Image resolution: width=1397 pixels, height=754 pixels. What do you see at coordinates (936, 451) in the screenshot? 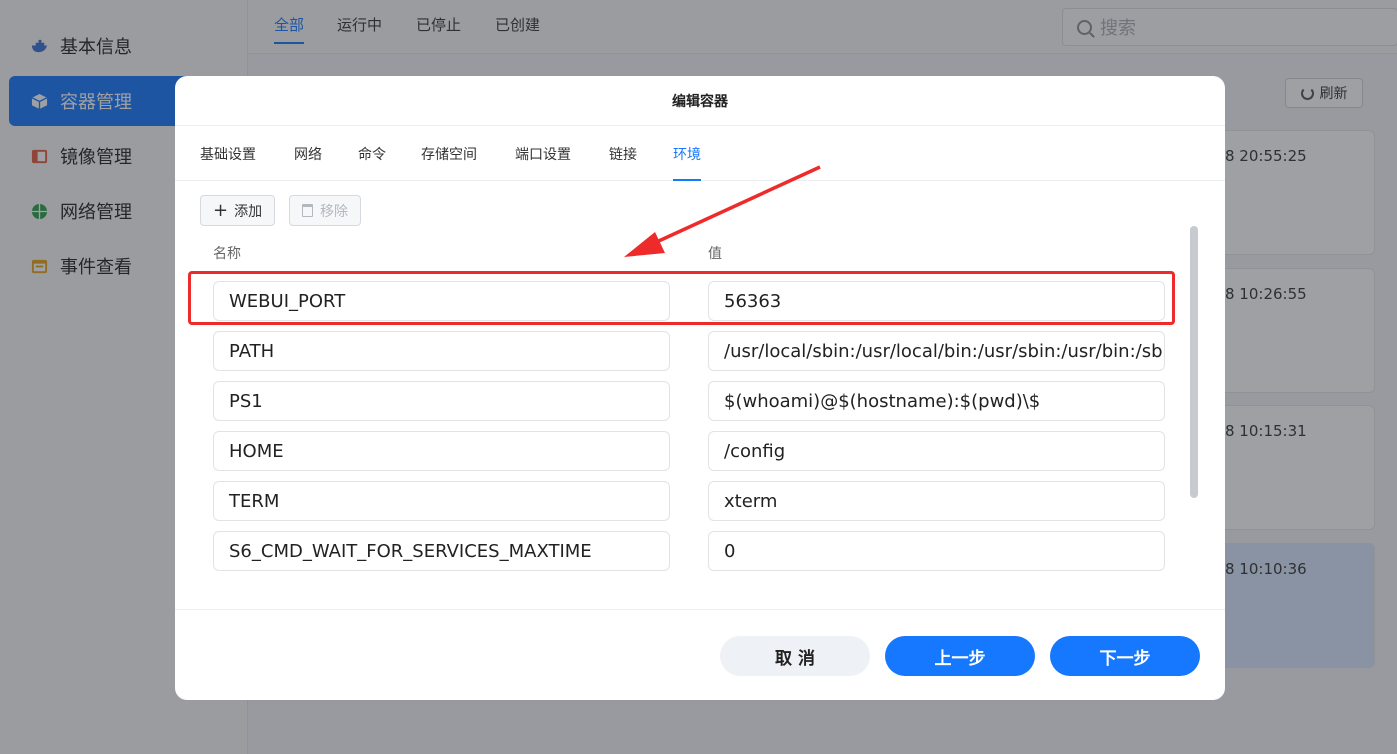
I see `env-value-input: /config` at bounding box center [936, 451].